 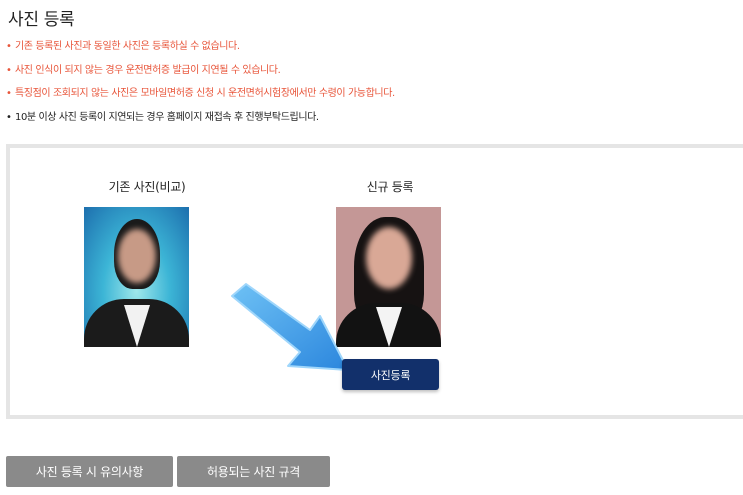 What do you see at coordinates (41, 20) in the screenshot?
I see `page-title: 사진 등록` at bounding box center [41, 20].